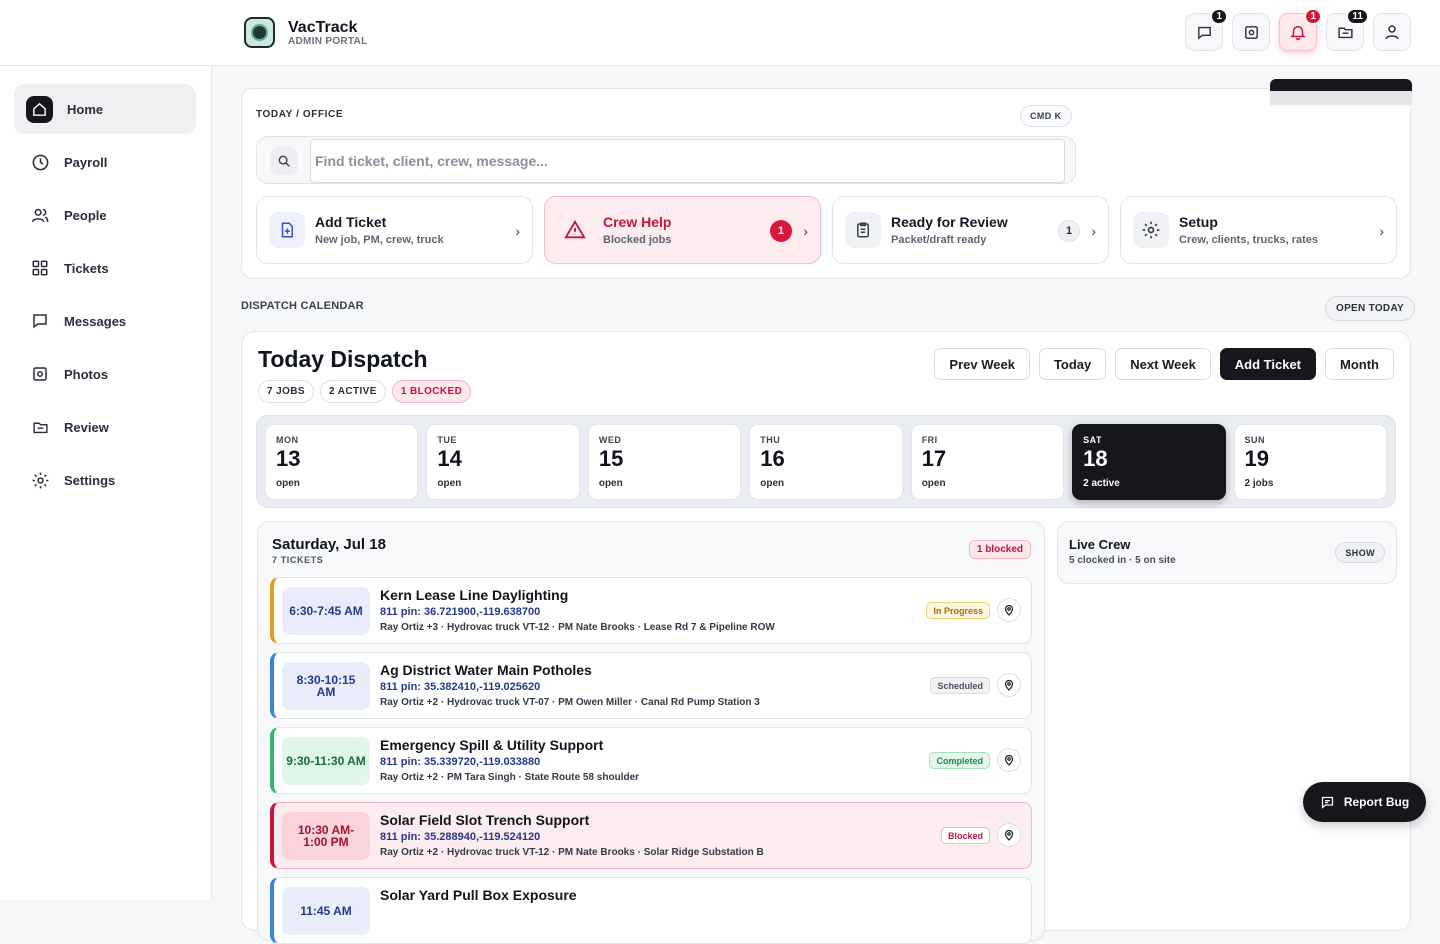  What do you see at coordinates (40, 480) in the screenshot?
I see `gear-icon` at bounding box center [40, 480].